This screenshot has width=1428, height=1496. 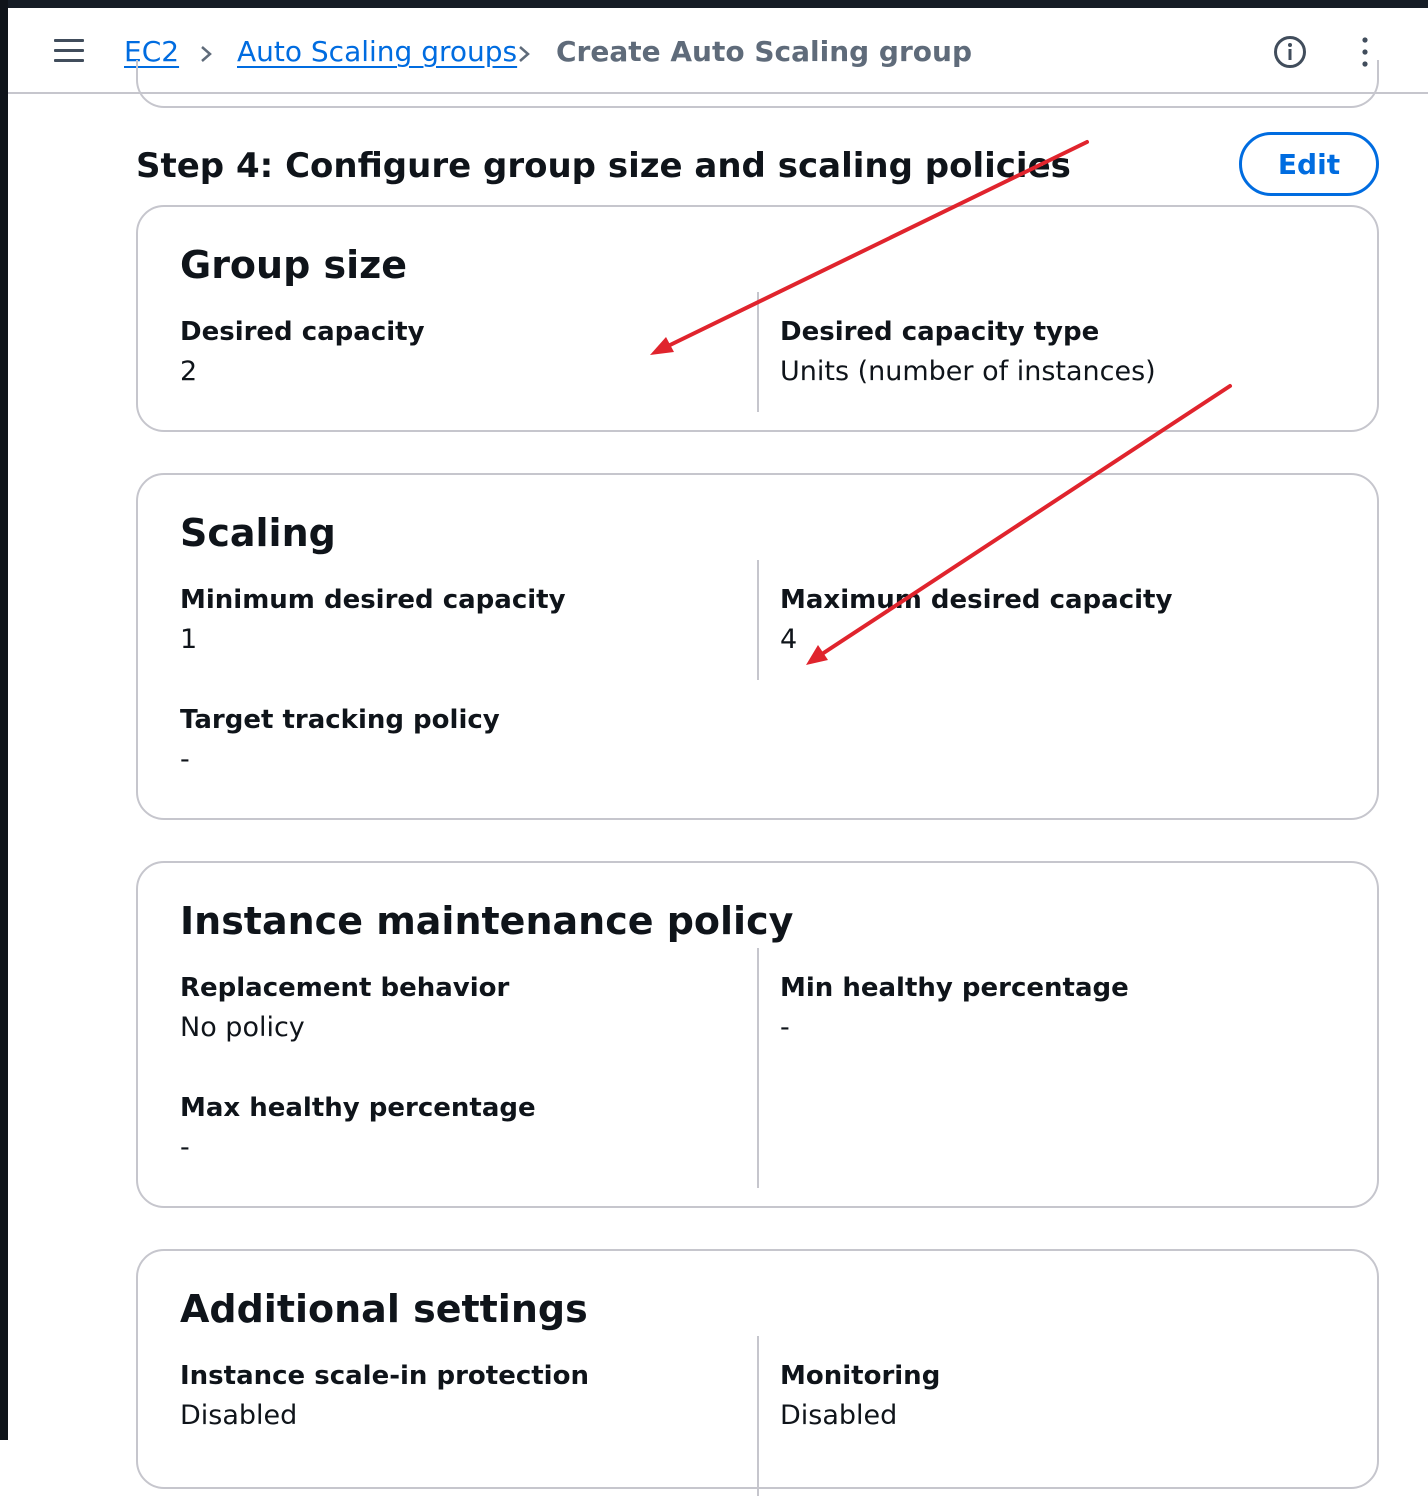 I want to click on edit-button: Edit, so click(x=1309, y=164).